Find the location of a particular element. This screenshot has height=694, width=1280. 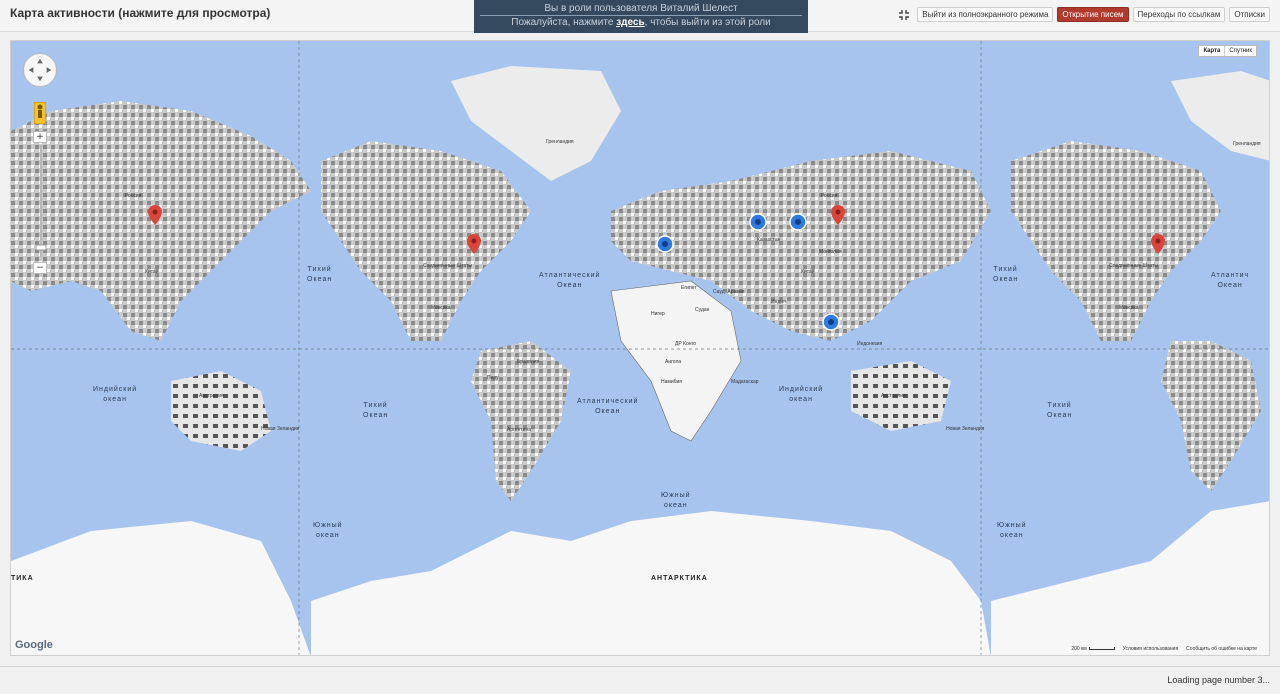

label-russia-left: Россия is located at coordinates (133, 196).